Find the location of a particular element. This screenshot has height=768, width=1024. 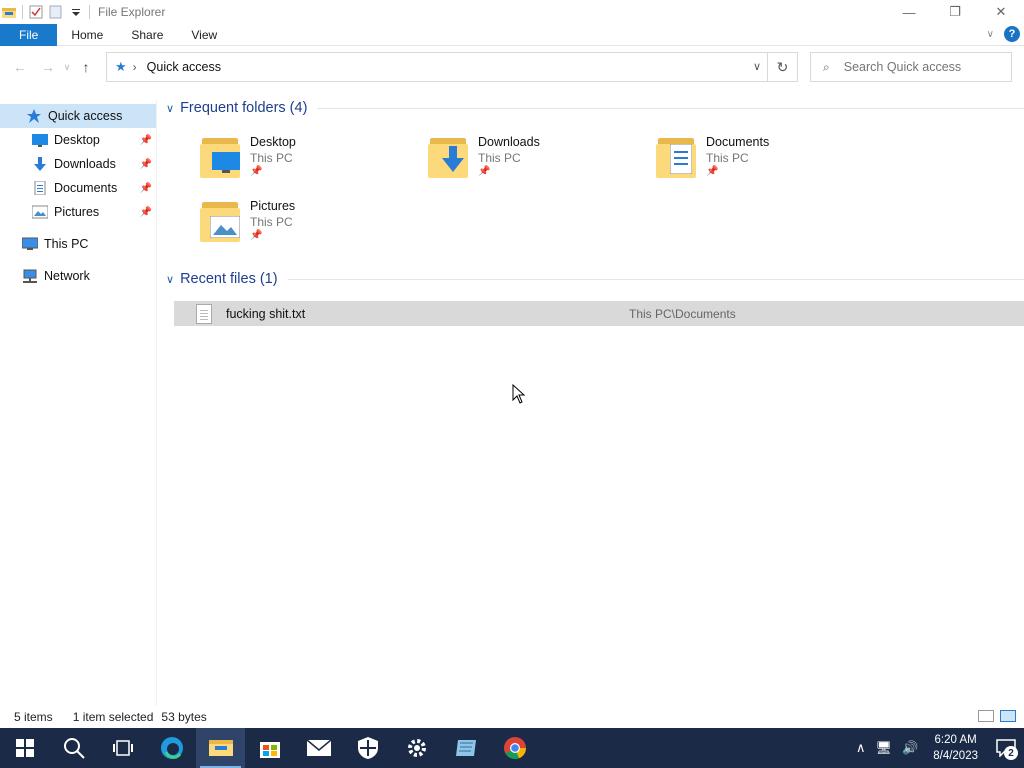

close-icon: ✕ is located at coordinates (1001, 11).